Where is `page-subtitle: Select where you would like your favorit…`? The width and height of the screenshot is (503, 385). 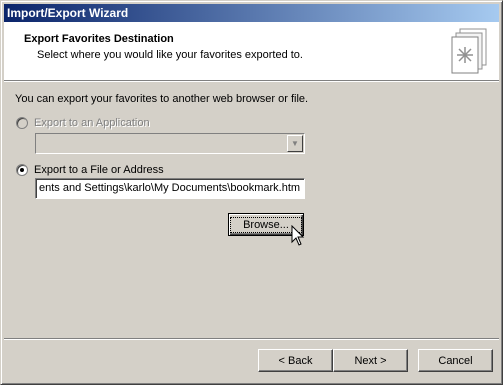 page-subtitle: Select where you would like your favorit… is located at coordinates (170, 55).